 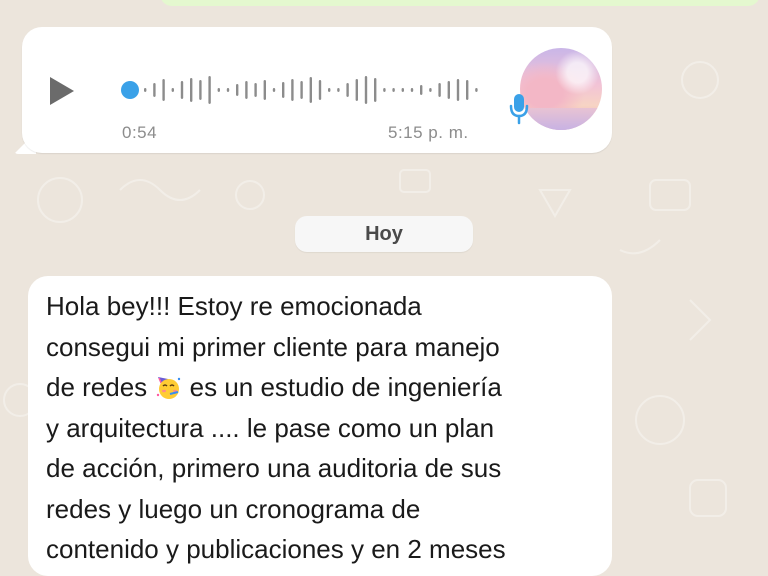 What do you see at coordinates (305, 90) in the screenshot?
I see `voice-waveform` at bounding box center [305, 90].